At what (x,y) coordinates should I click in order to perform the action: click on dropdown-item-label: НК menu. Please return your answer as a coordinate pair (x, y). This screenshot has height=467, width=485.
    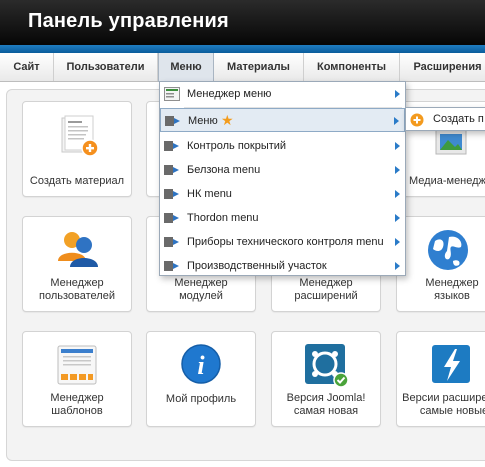
    Looking at the image, I should click on (209, 194).